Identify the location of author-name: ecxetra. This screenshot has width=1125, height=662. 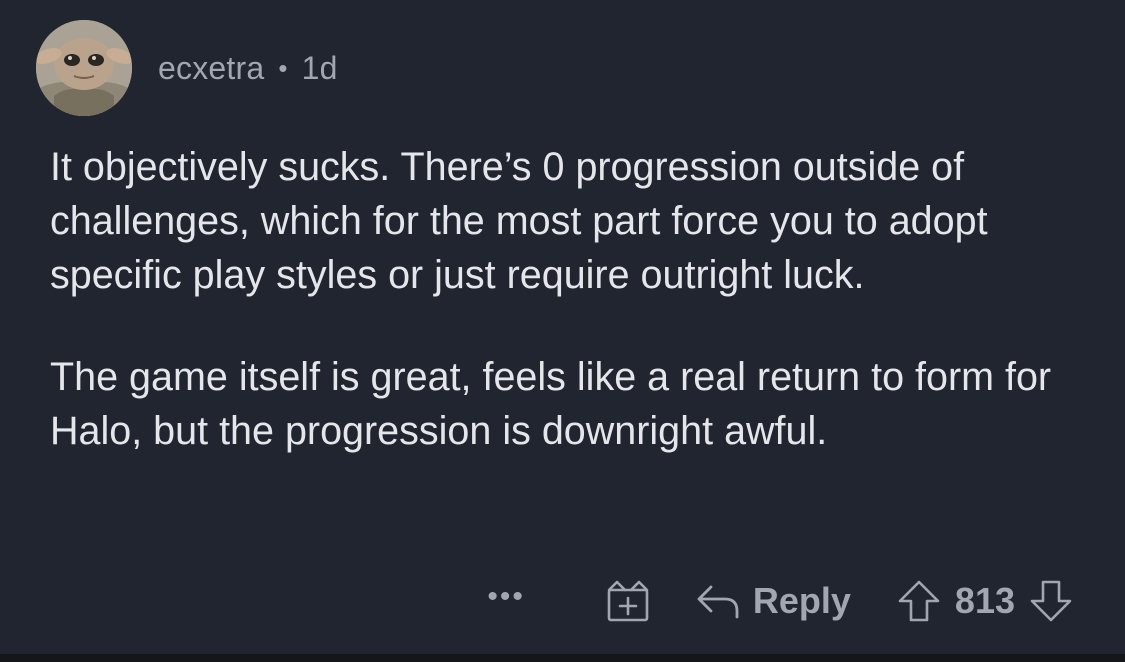
(211, 68).